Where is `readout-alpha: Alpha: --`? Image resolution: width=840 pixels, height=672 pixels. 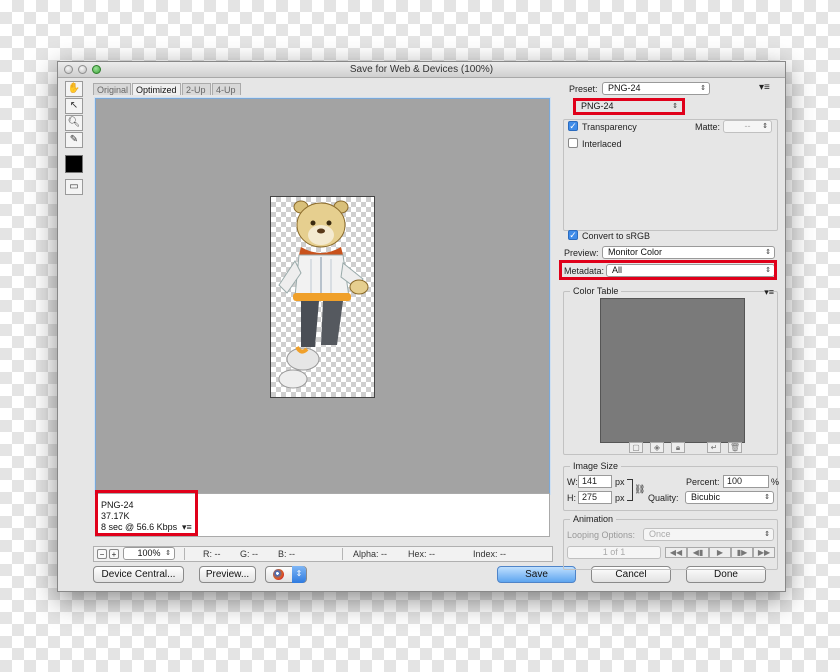
readout-alpha: Alpha: -- is located at coordinates (370, 554).